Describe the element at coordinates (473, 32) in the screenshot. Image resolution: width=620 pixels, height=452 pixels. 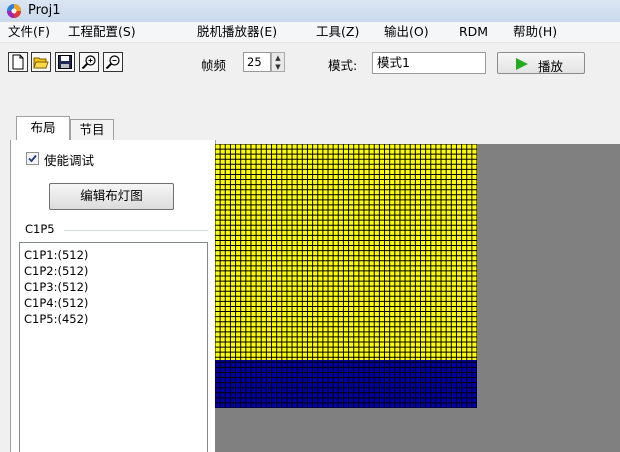
I see `menu-rdm: RDM` at that location.